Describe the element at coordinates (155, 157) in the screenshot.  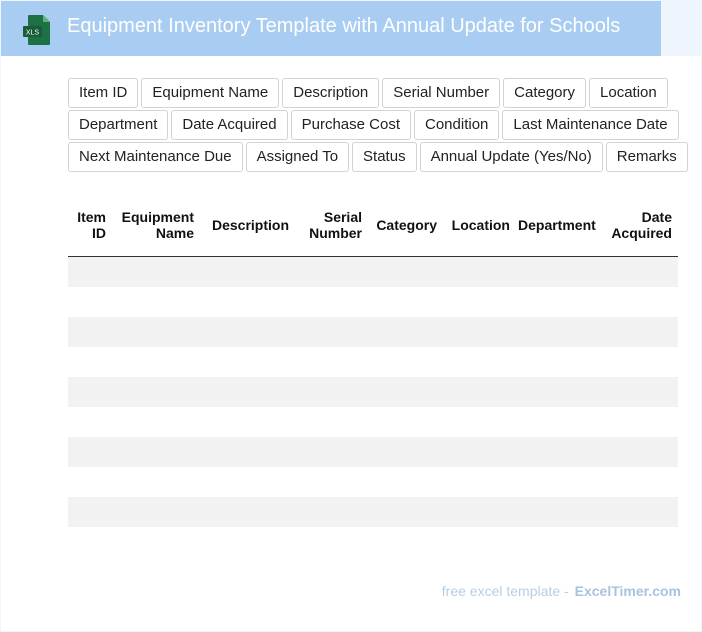
I see `field-chip: Next Maintenance Due` at that location.